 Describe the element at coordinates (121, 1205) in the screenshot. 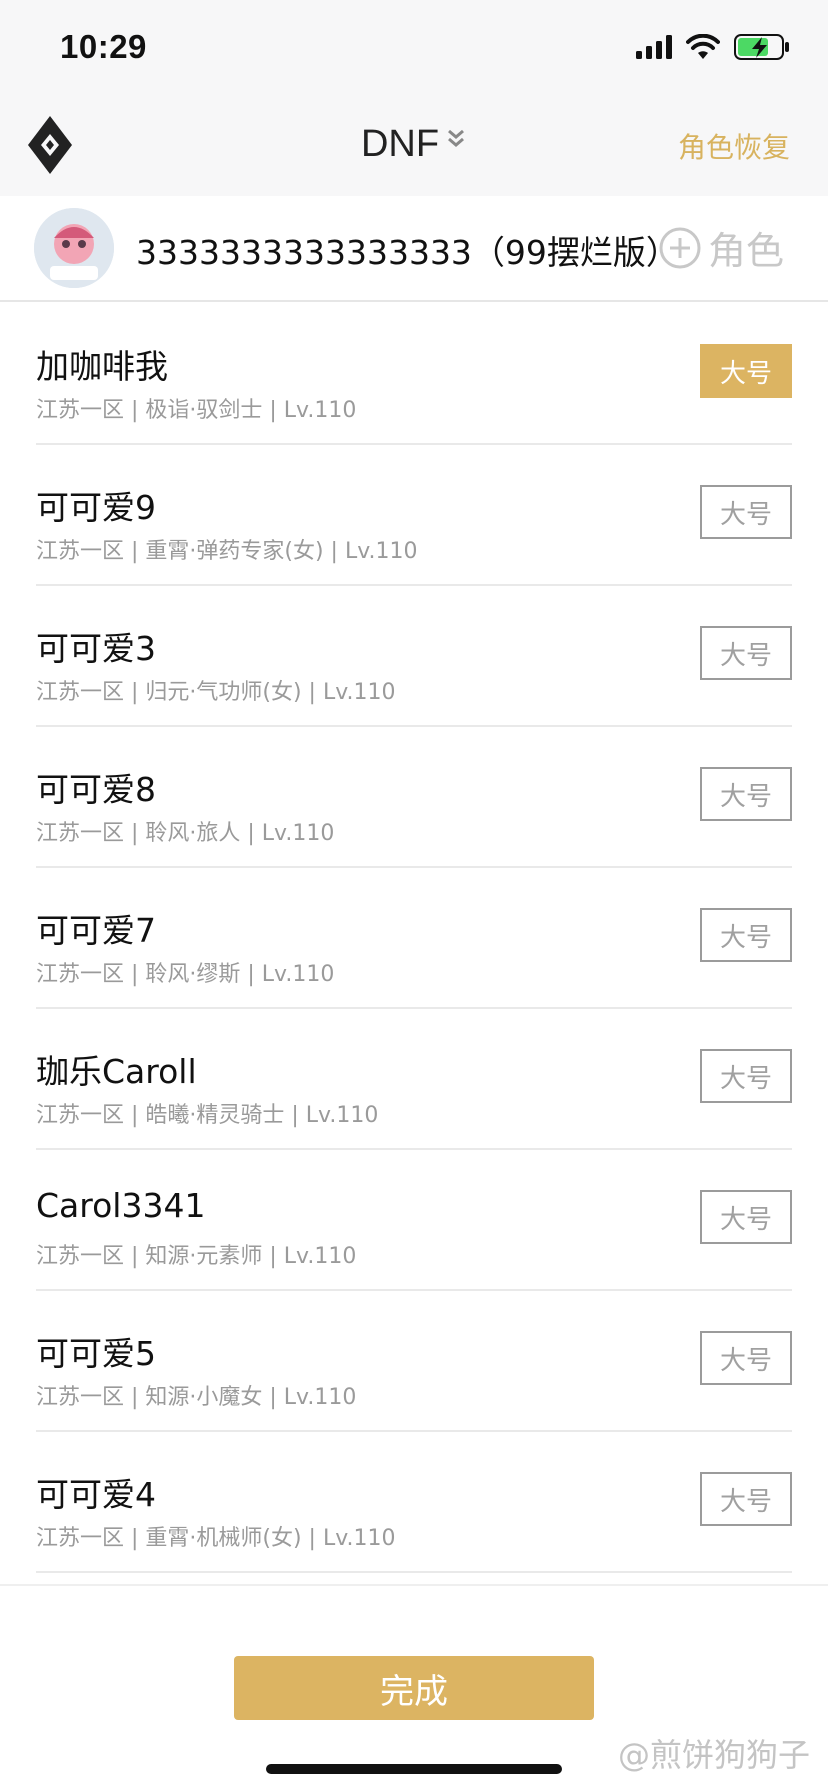

I see `role-name: Carol3341` at that location.